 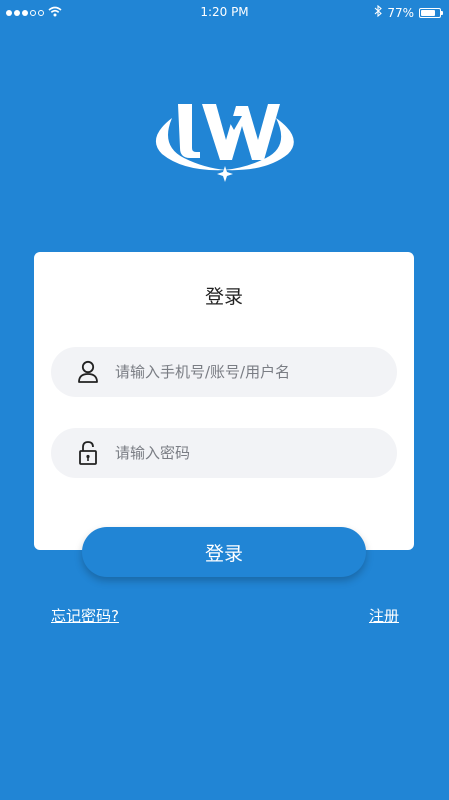 I want to click on username-input, so click(x=250, y=372).